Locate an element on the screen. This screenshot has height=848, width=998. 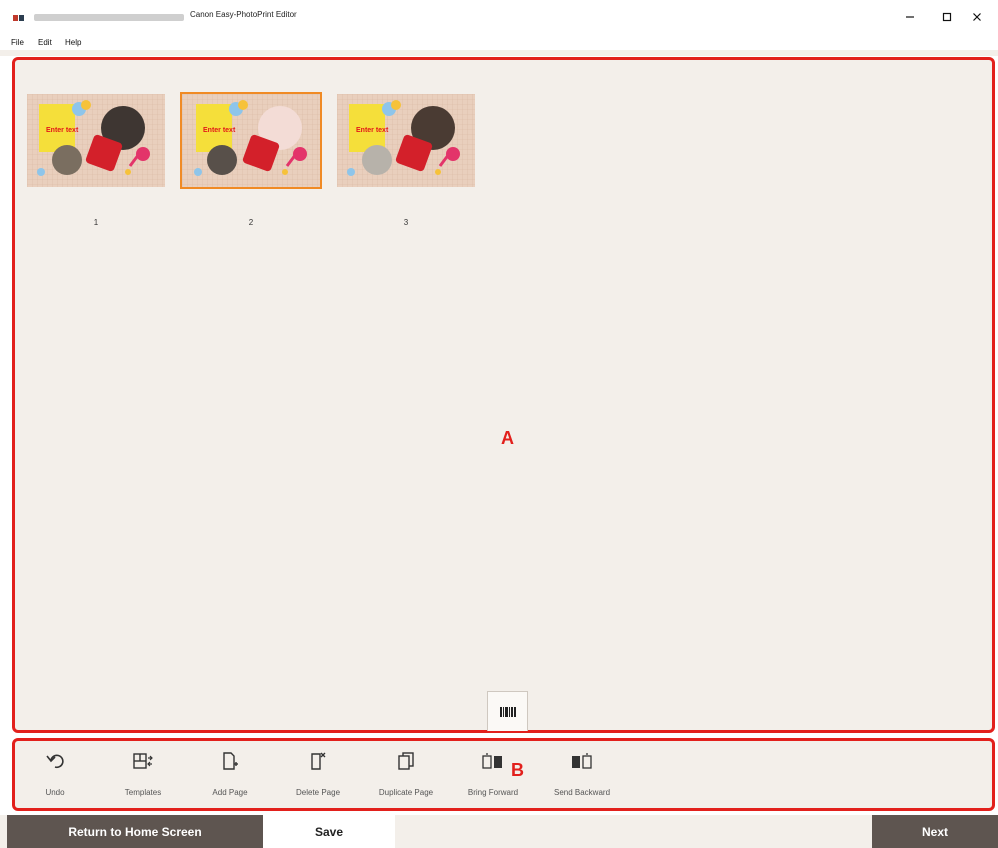
bring-forward-label: Bring Forward is located at coordinates (493, 792).